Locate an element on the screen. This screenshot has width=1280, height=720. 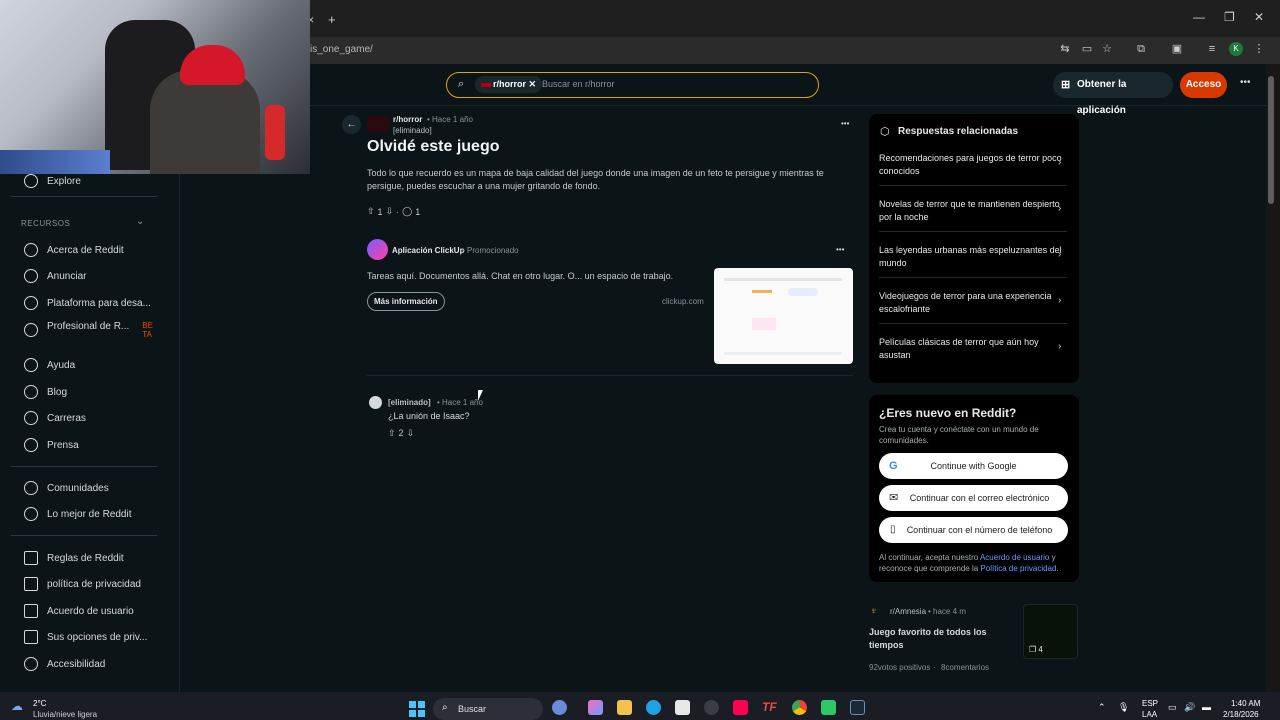
sidebar-item-advertise: Anunciar is located at coordinates (55, 276).